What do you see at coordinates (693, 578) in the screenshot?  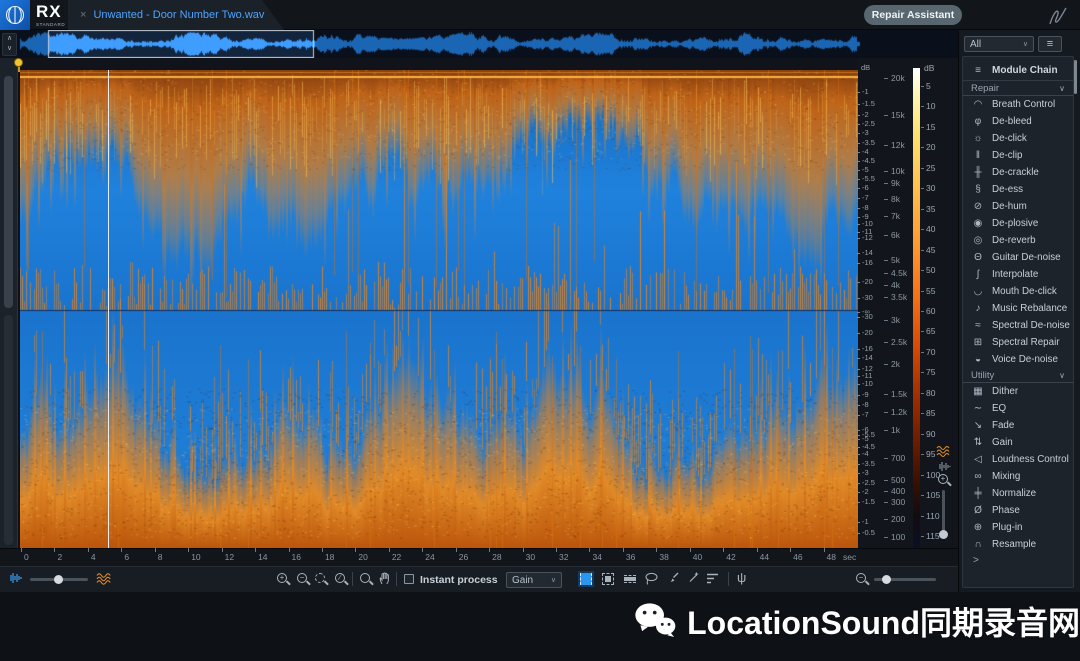 I see `magic-wand-tool-icon` at bounding box center [693, 578].